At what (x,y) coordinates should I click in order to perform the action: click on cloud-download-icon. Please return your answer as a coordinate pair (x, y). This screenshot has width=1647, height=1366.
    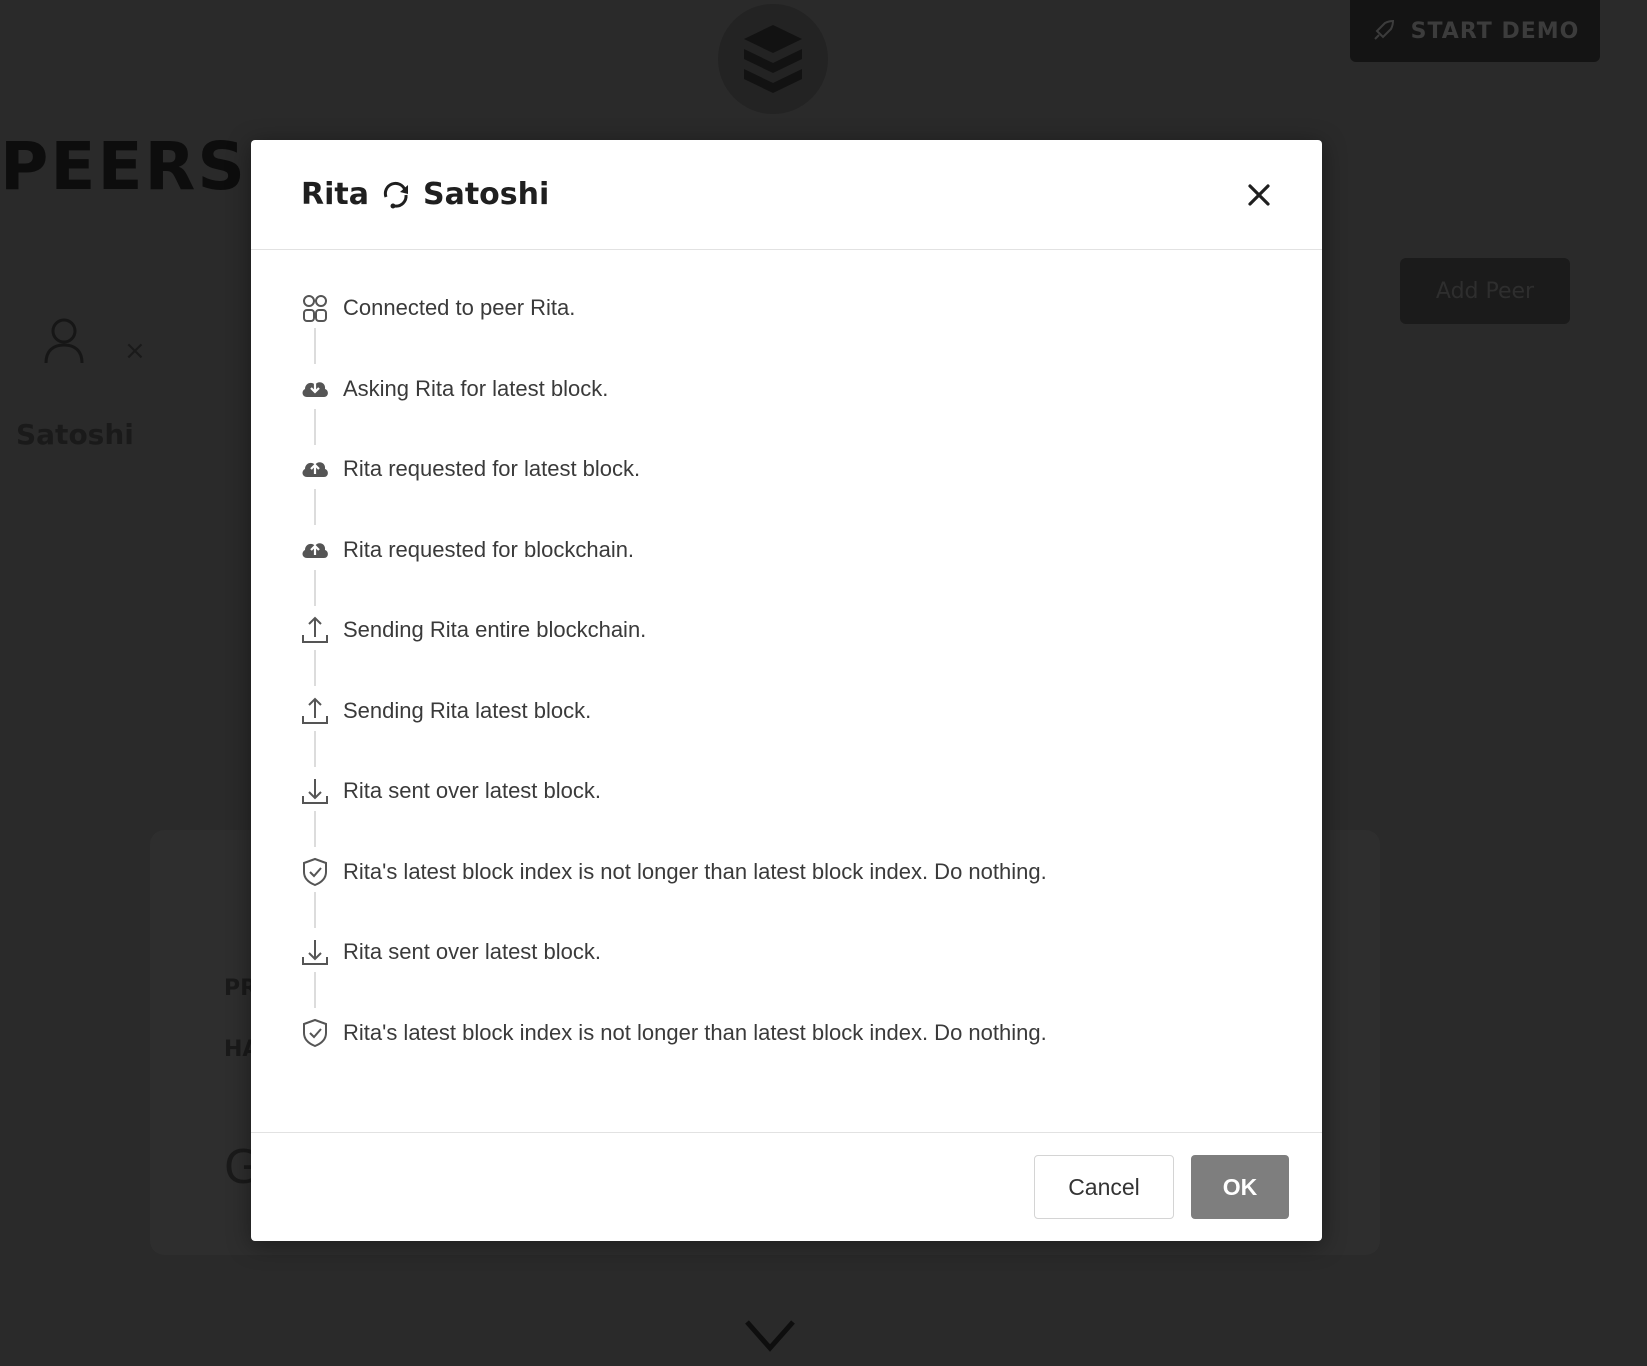
    Looking at the image, I should click on (315, 388).